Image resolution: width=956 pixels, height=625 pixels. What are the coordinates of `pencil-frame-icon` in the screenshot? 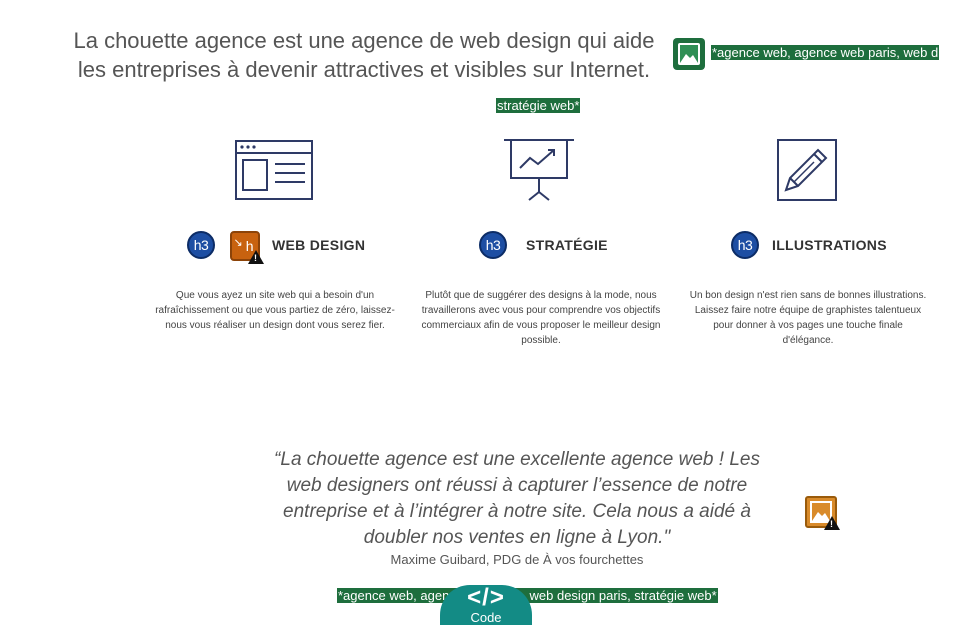 It's located at (807, 170).